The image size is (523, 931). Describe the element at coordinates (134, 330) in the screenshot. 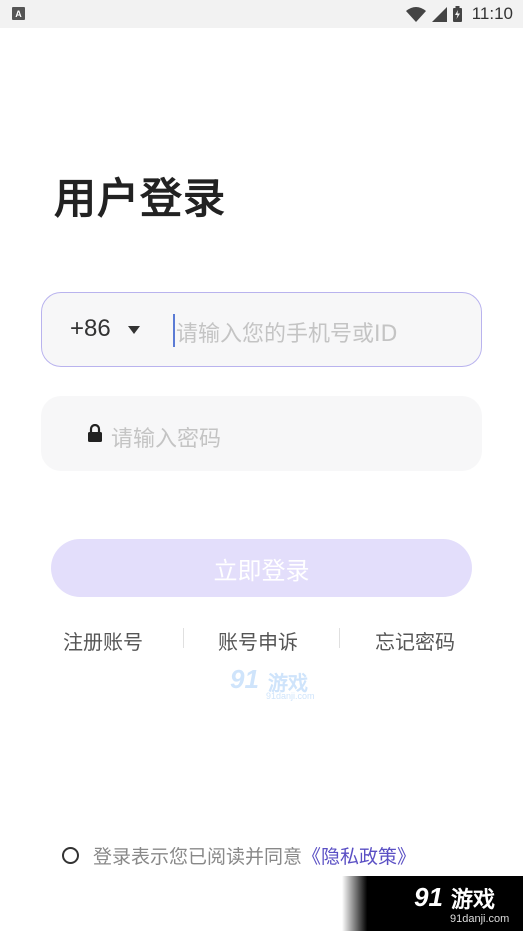

I see `caret-down-icon` at that location.